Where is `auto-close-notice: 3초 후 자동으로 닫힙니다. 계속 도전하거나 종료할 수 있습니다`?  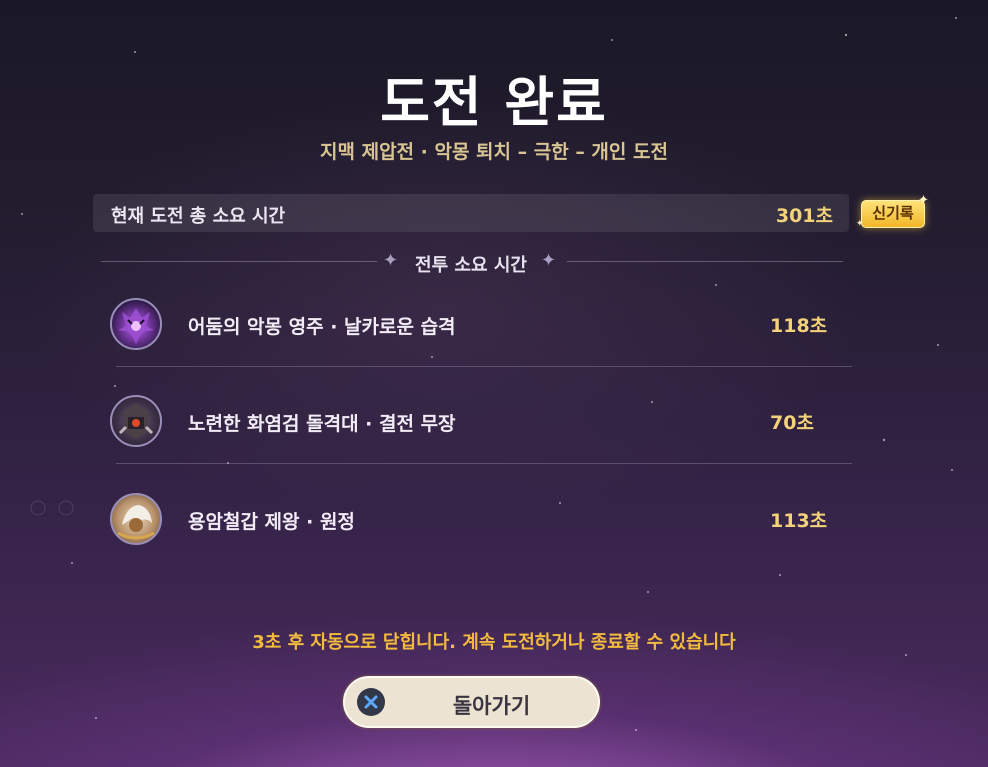 auto-close-notice: 3초 후 자동으로 닫힙니다. 계속 도전하거나 종료할 수 있습니다 is located at coordinates (494, 642).